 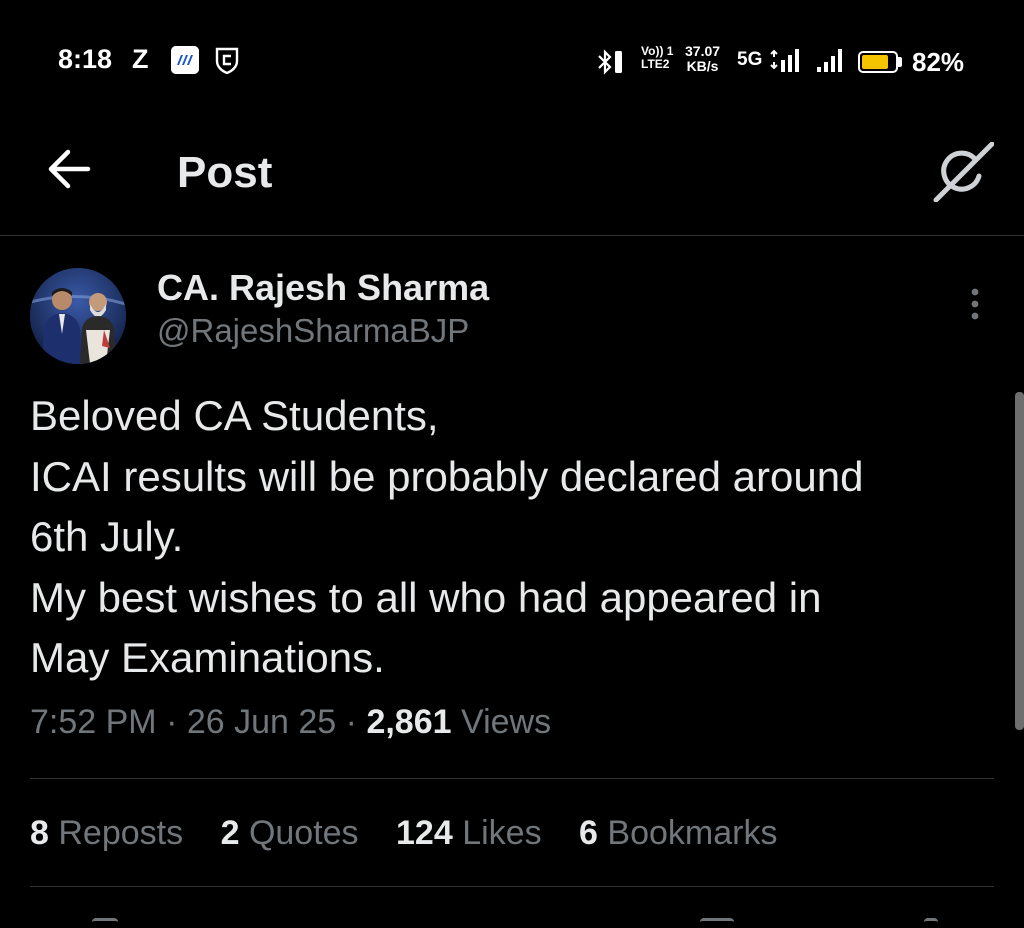 What do you see at coordinates (717, 923) in the screenshot?
I see `bookmark-icon` at bounding box center [717, 923].